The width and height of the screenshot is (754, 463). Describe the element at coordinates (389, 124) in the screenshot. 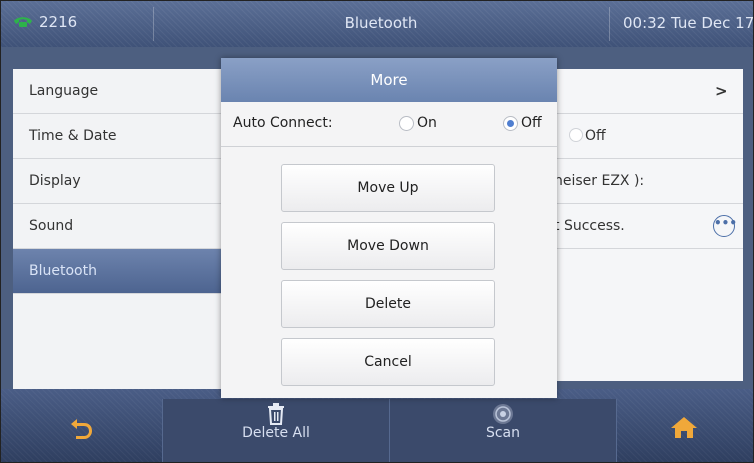

I see `auto-connect-row: Auto Connect: On Off` at that location.